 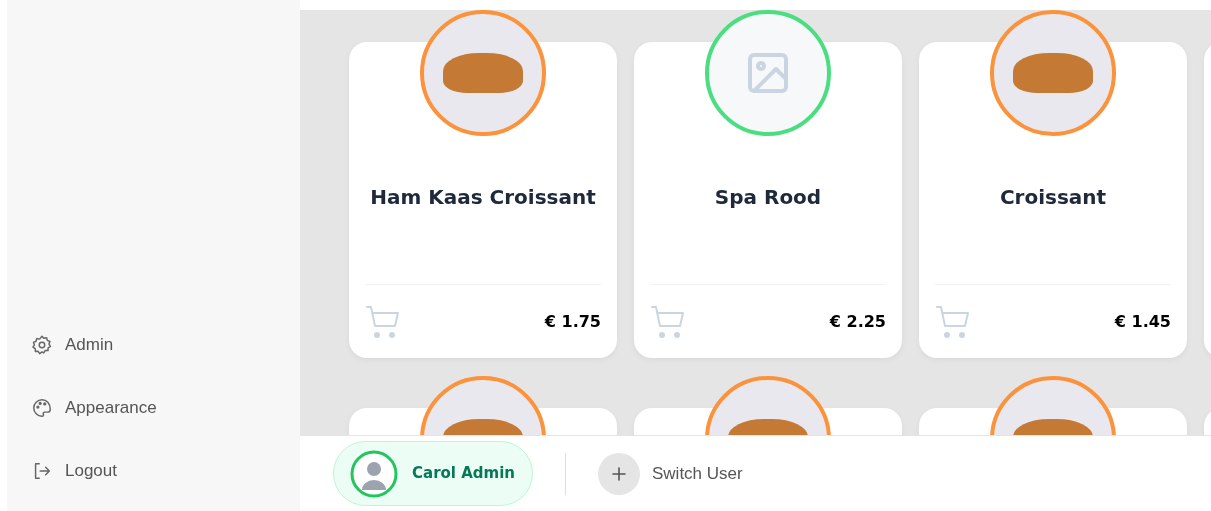 I want to click on product-price: € 1.45, so click(x=1142, y=321).